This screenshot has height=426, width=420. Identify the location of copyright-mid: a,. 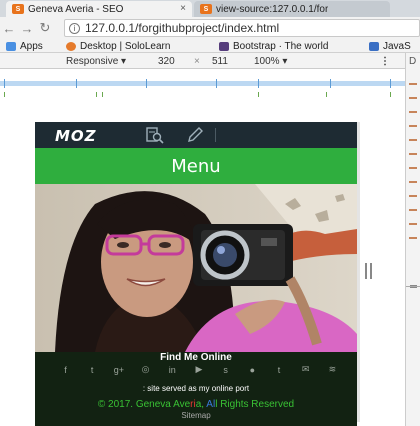
(201, 404).